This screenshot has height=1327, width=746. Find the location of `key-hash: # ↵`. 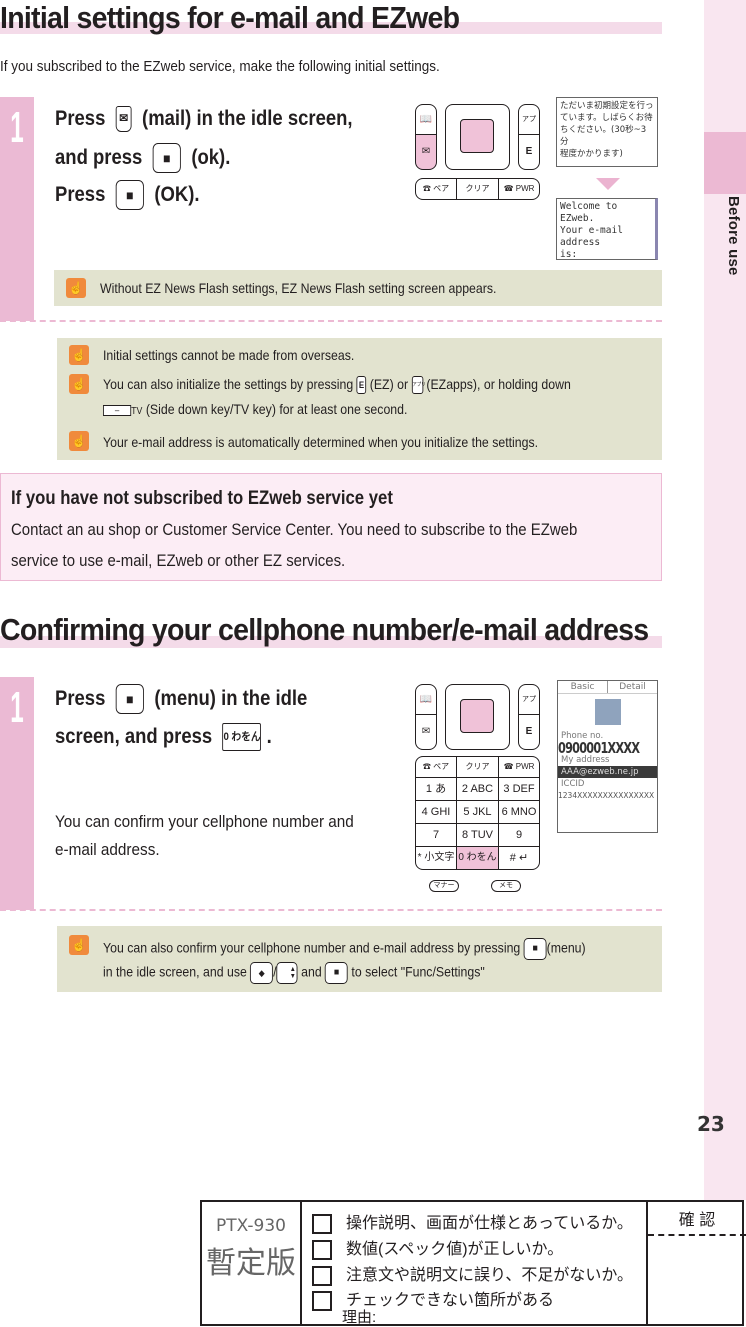

key-hash: # ↵ is located at coordinates (519, 858).